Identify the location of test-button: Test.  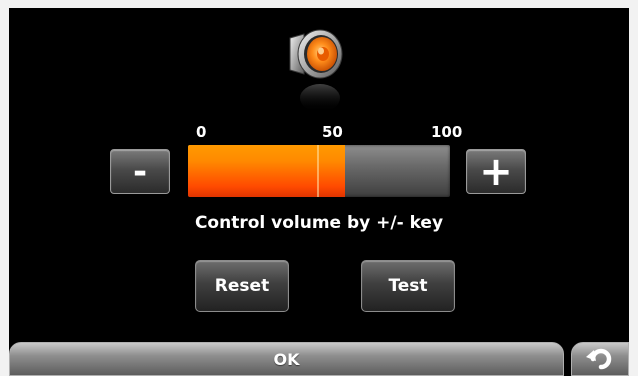
(408, 286).